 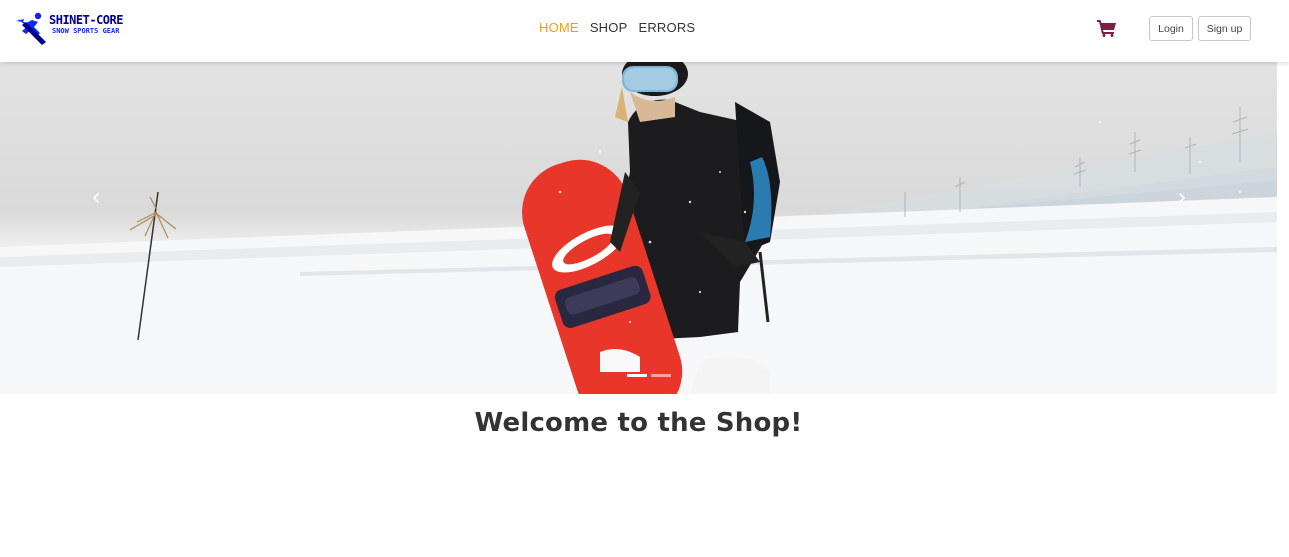 What do you see at coordinates (86, 20) in the screenshot?
I see `brand-name: SHINET-CORE` at bounding box center [86, 20].